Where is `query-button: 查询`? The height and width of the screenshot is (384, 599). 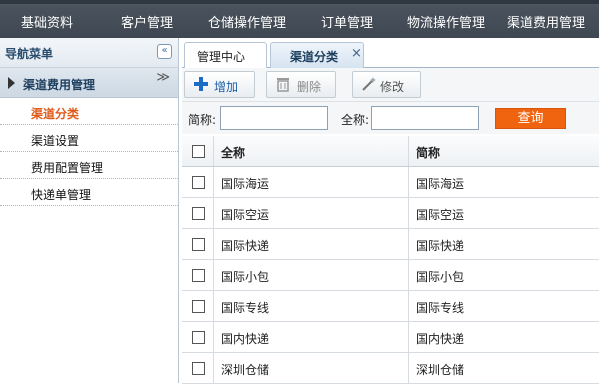 query-button: 查询 is located at coordinates (530, 118).